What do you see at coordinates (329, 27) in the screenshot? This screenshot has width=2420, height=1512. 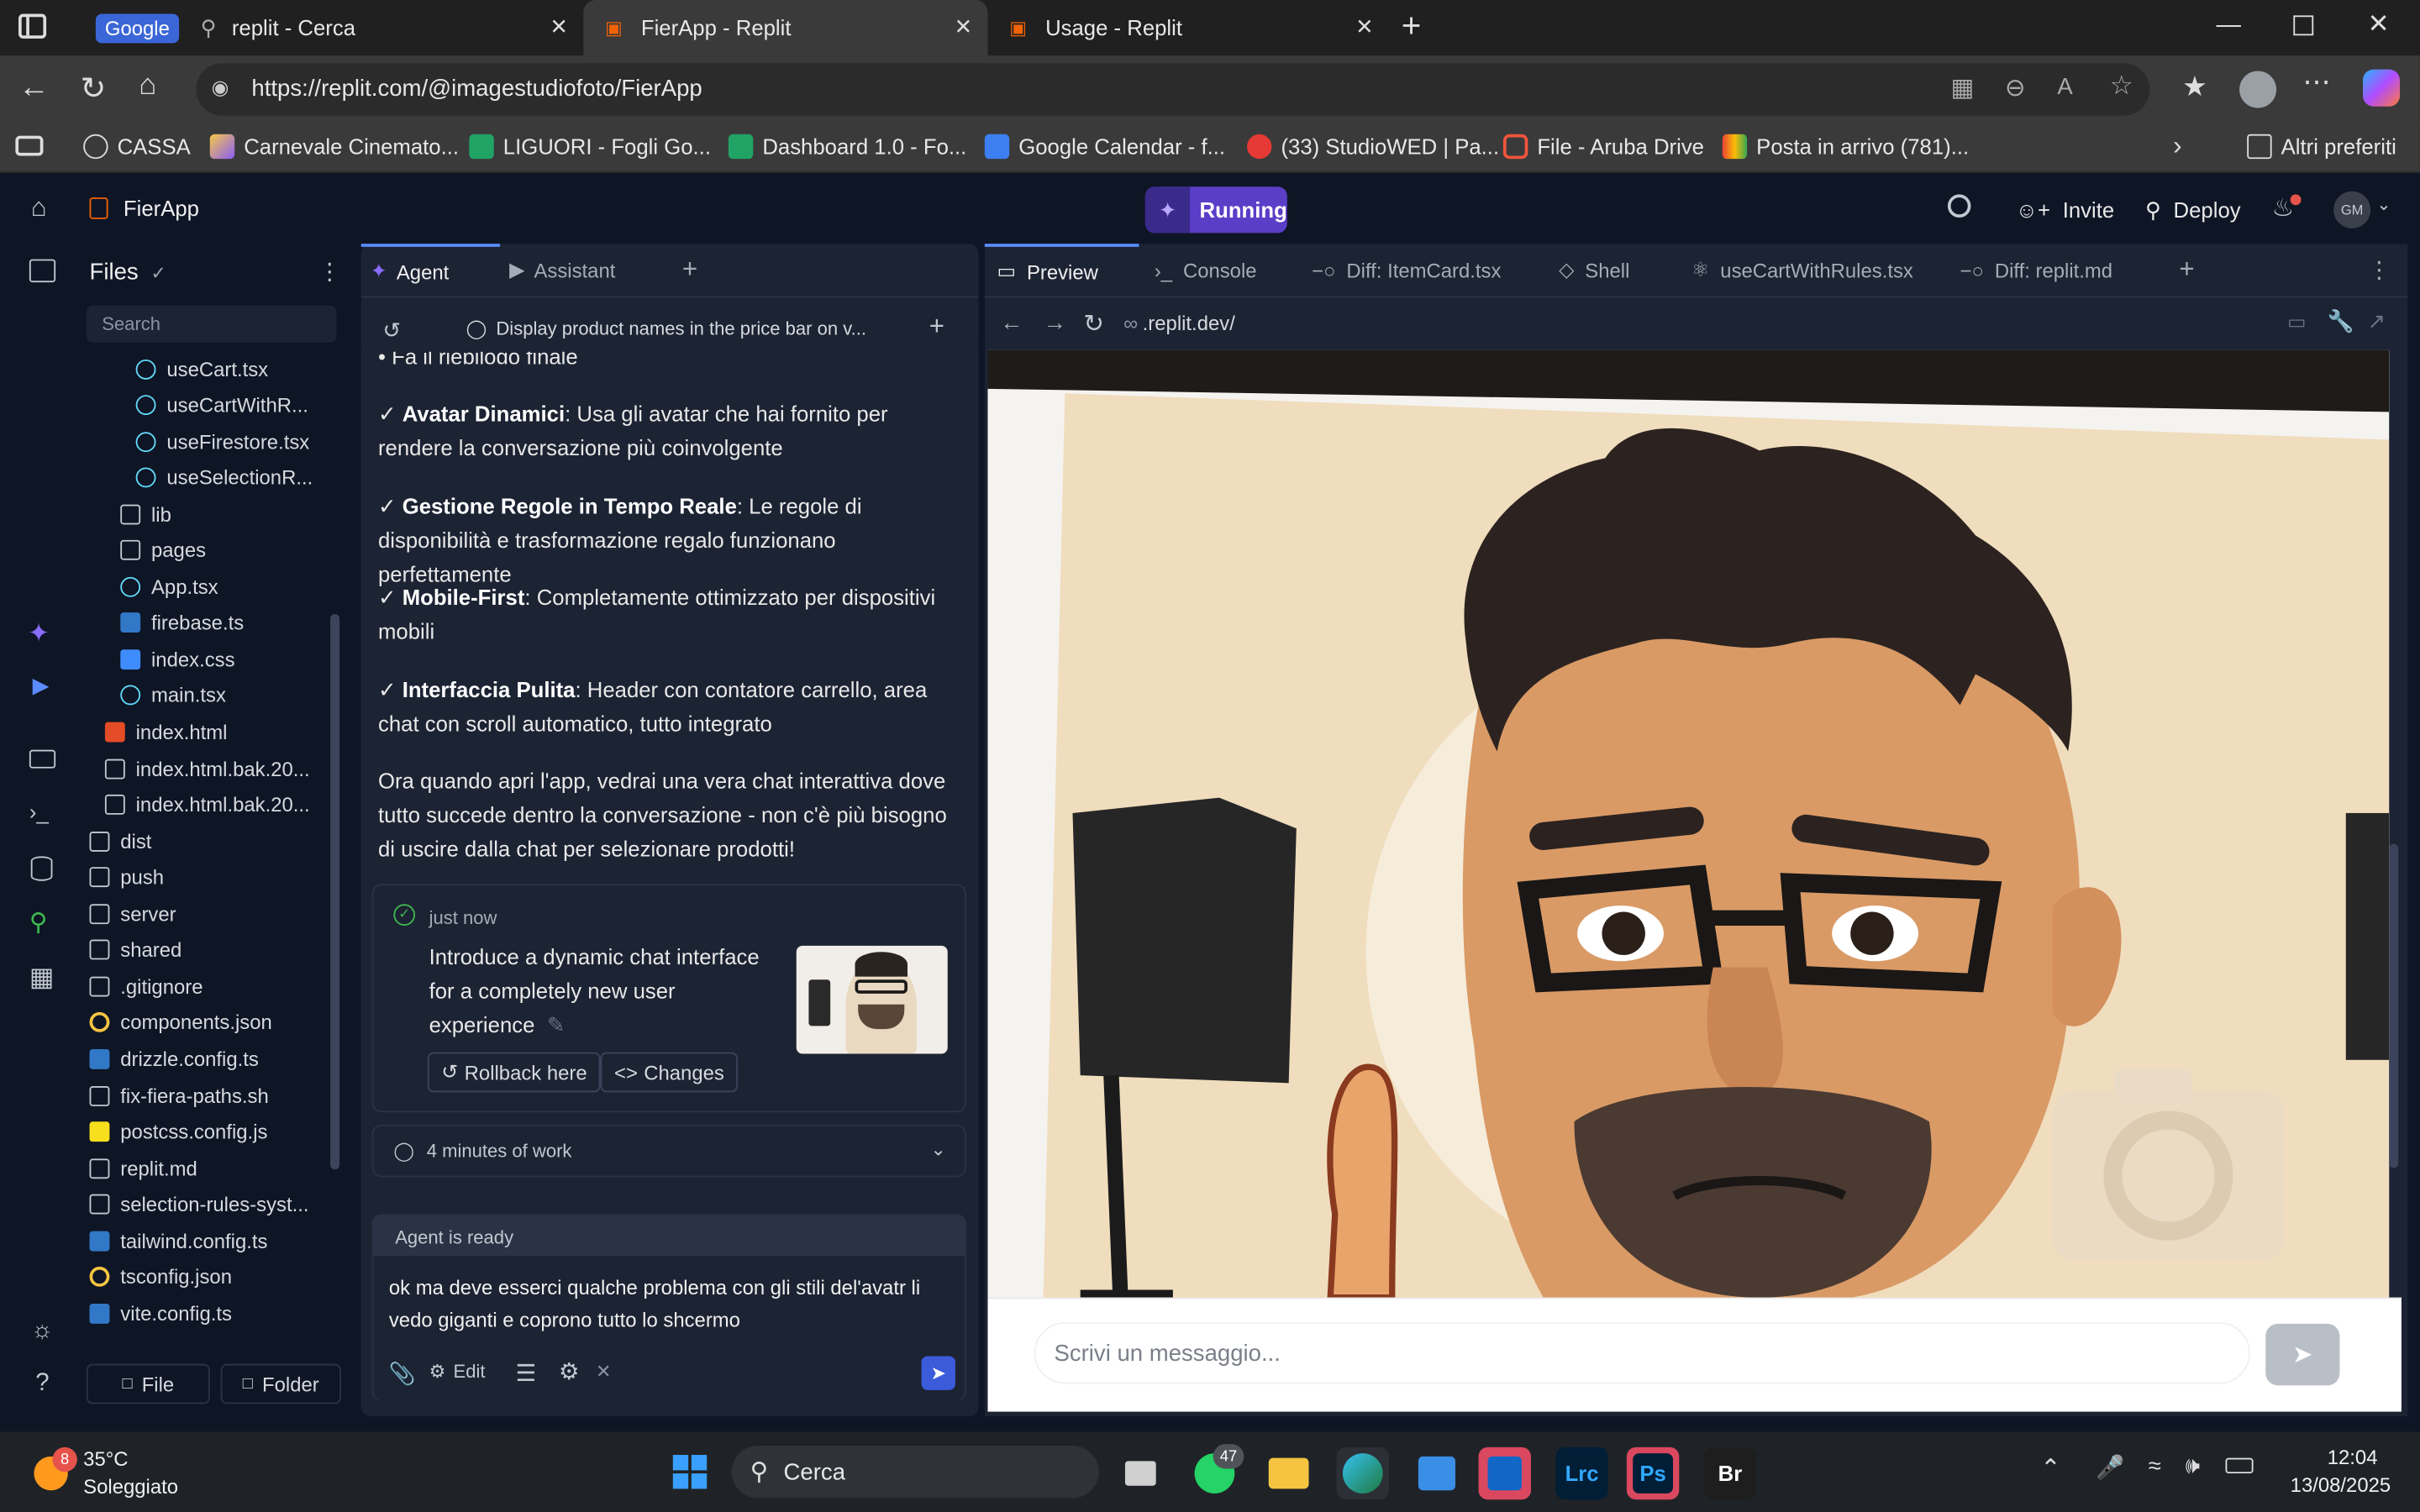 I see `tab-google-search: Google ⚲ replit - Cerca ✕` at bounding box center [329, 27].